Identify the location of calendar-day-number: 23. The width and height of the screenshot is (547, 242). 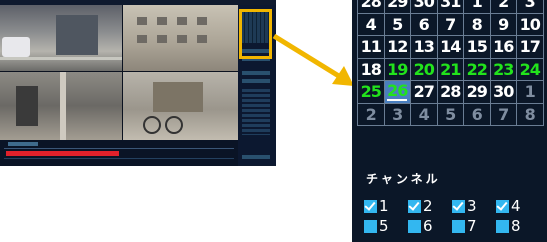
(503, 69).